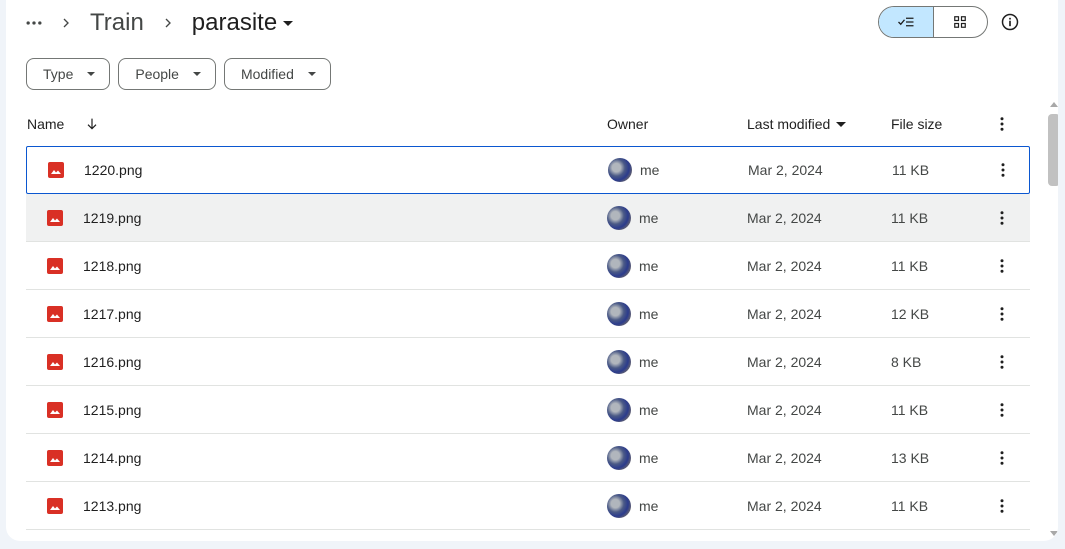 The width and height of the screenshot is (1065, 549). I want to click on list-view-button, so click(906, 22).